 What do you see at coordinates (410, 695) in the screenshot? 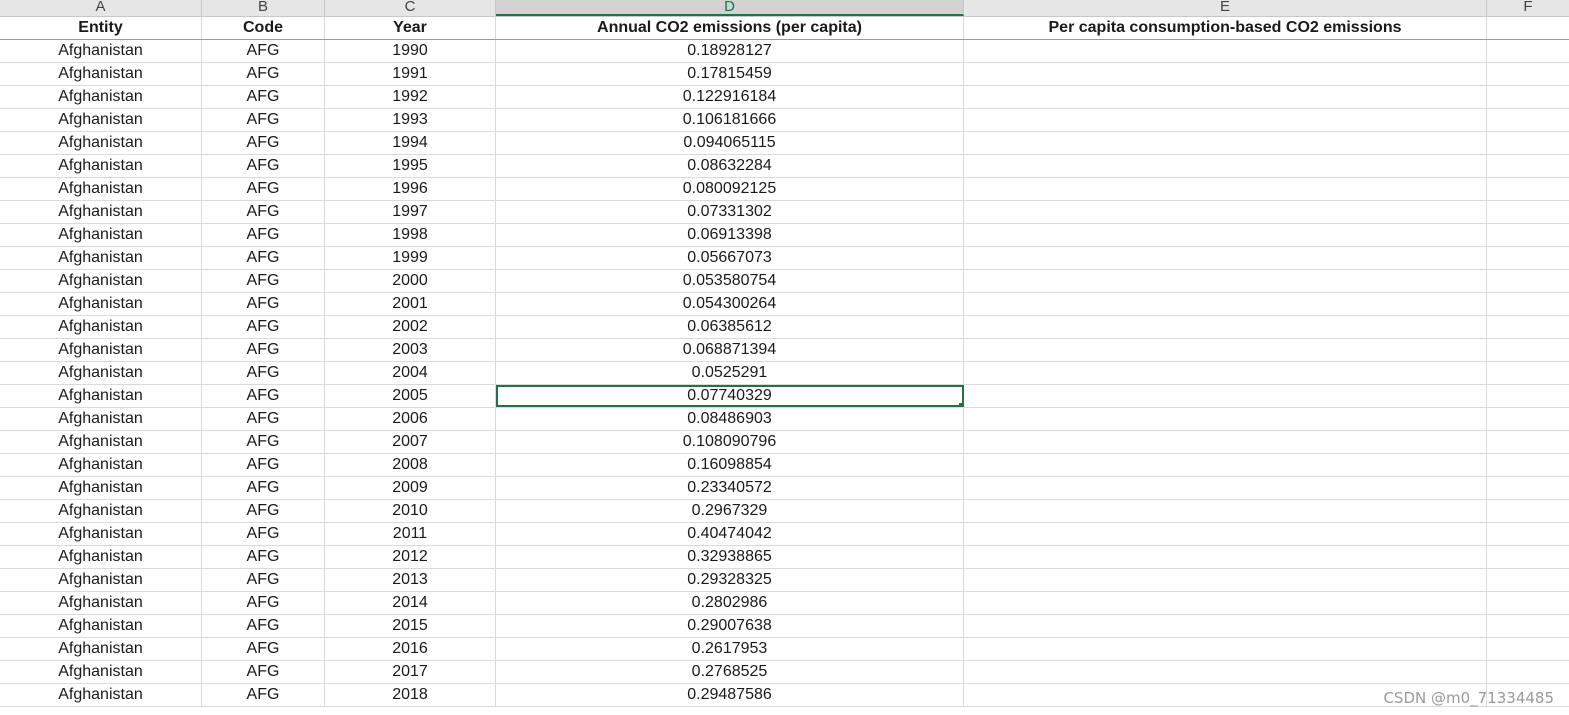
I see `cell-year: 2018` at bounding box center [410, 695].